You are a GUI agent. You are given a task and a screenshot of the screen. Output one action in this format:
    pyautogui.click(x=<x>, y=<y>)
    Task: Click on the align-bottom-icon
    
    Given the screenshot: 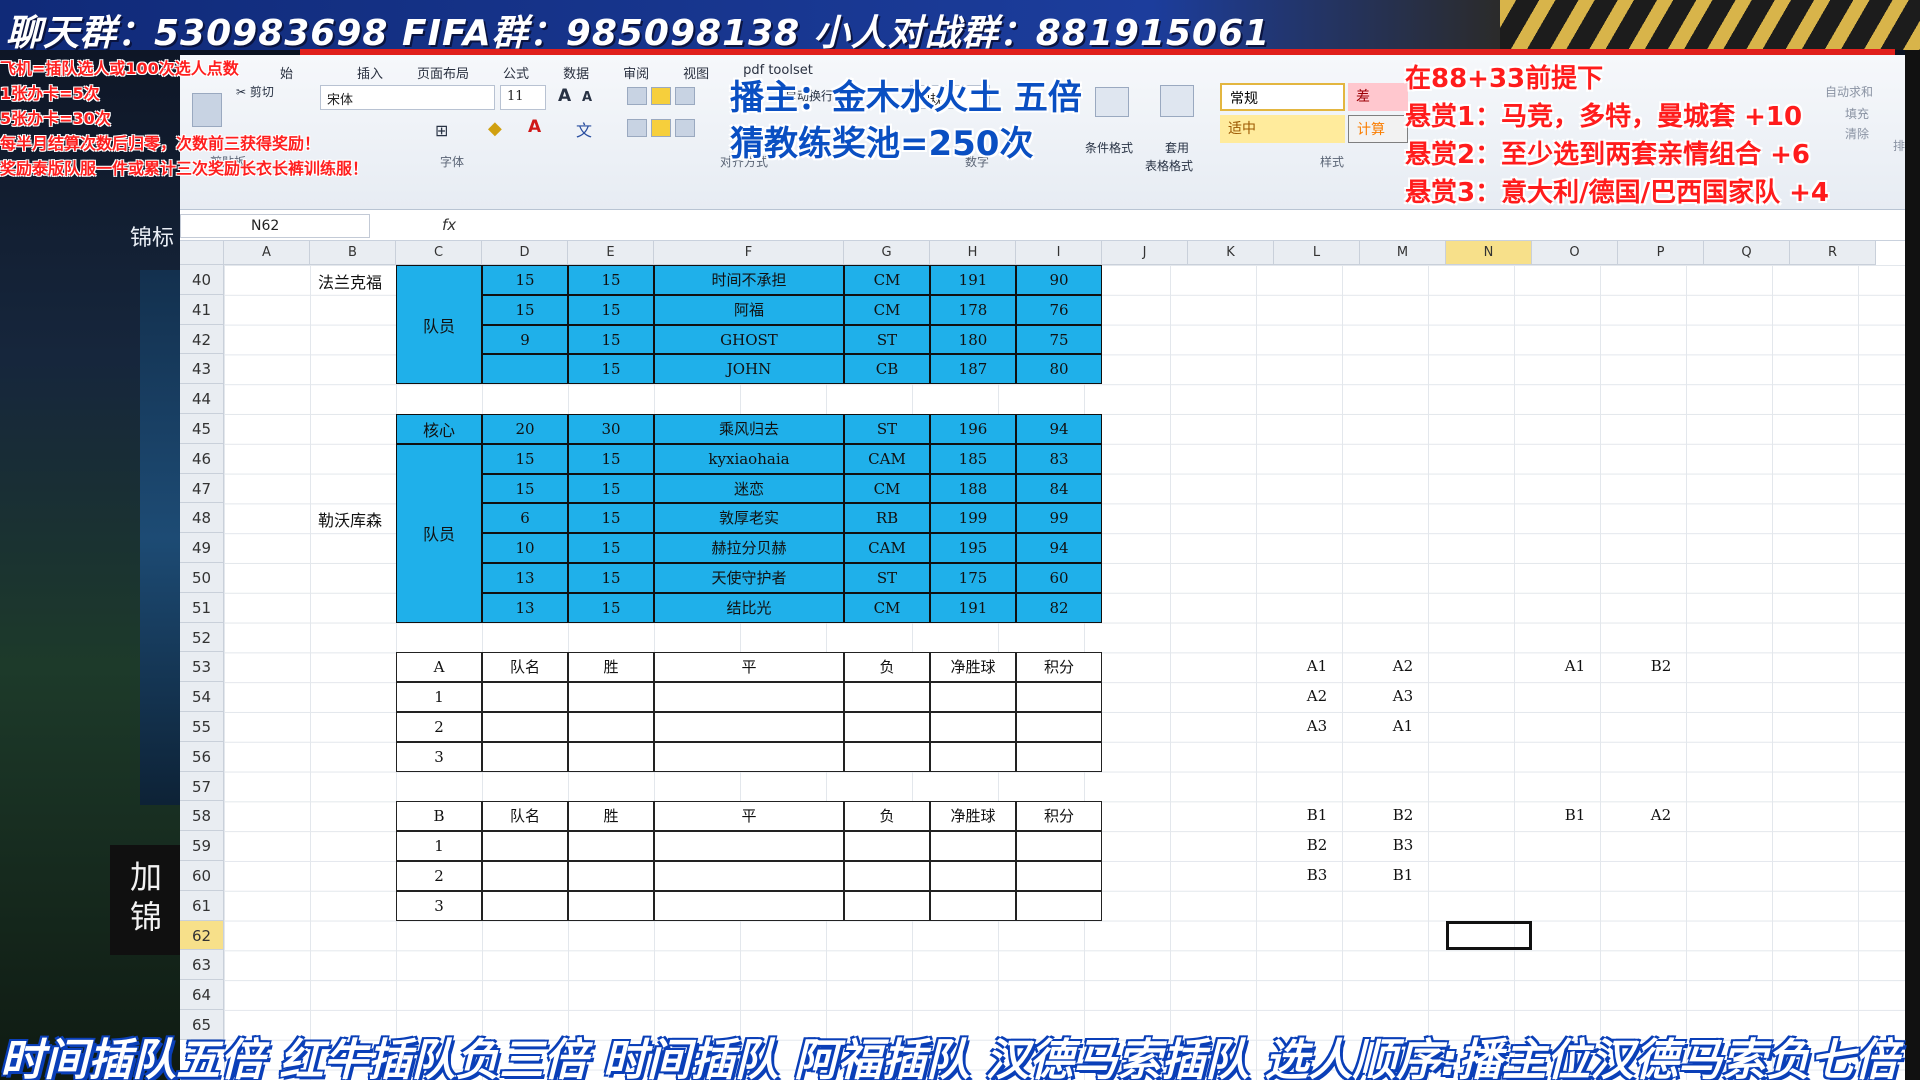 What is the action you would take?
    pyautogui.click(x=685, y=96)
    